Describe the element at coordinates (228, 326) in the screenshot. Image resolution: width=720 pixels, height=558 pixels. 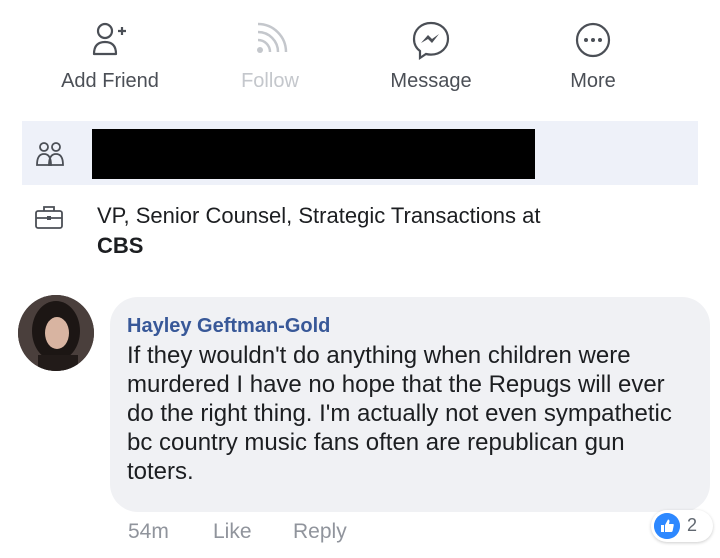
I see `comment-author-name: Hayley Geftman-Gold` at that location.